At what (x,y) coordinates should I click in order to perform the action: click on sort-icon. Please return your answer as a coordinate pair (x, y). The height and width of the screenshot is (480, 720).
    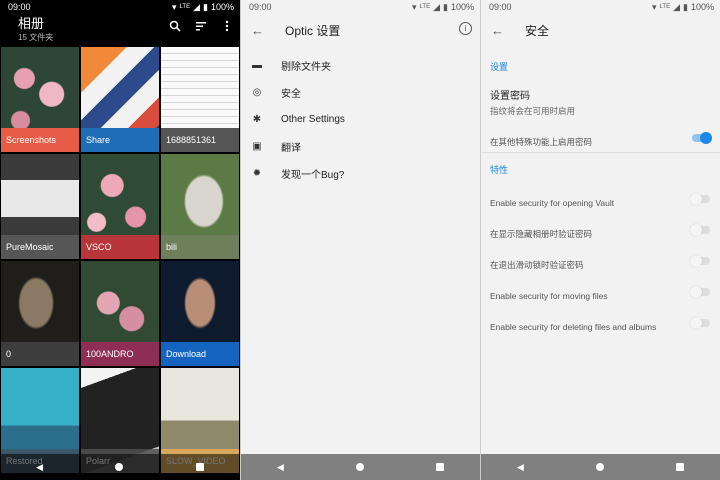
    Looking at the image, I should click on (201, 27).